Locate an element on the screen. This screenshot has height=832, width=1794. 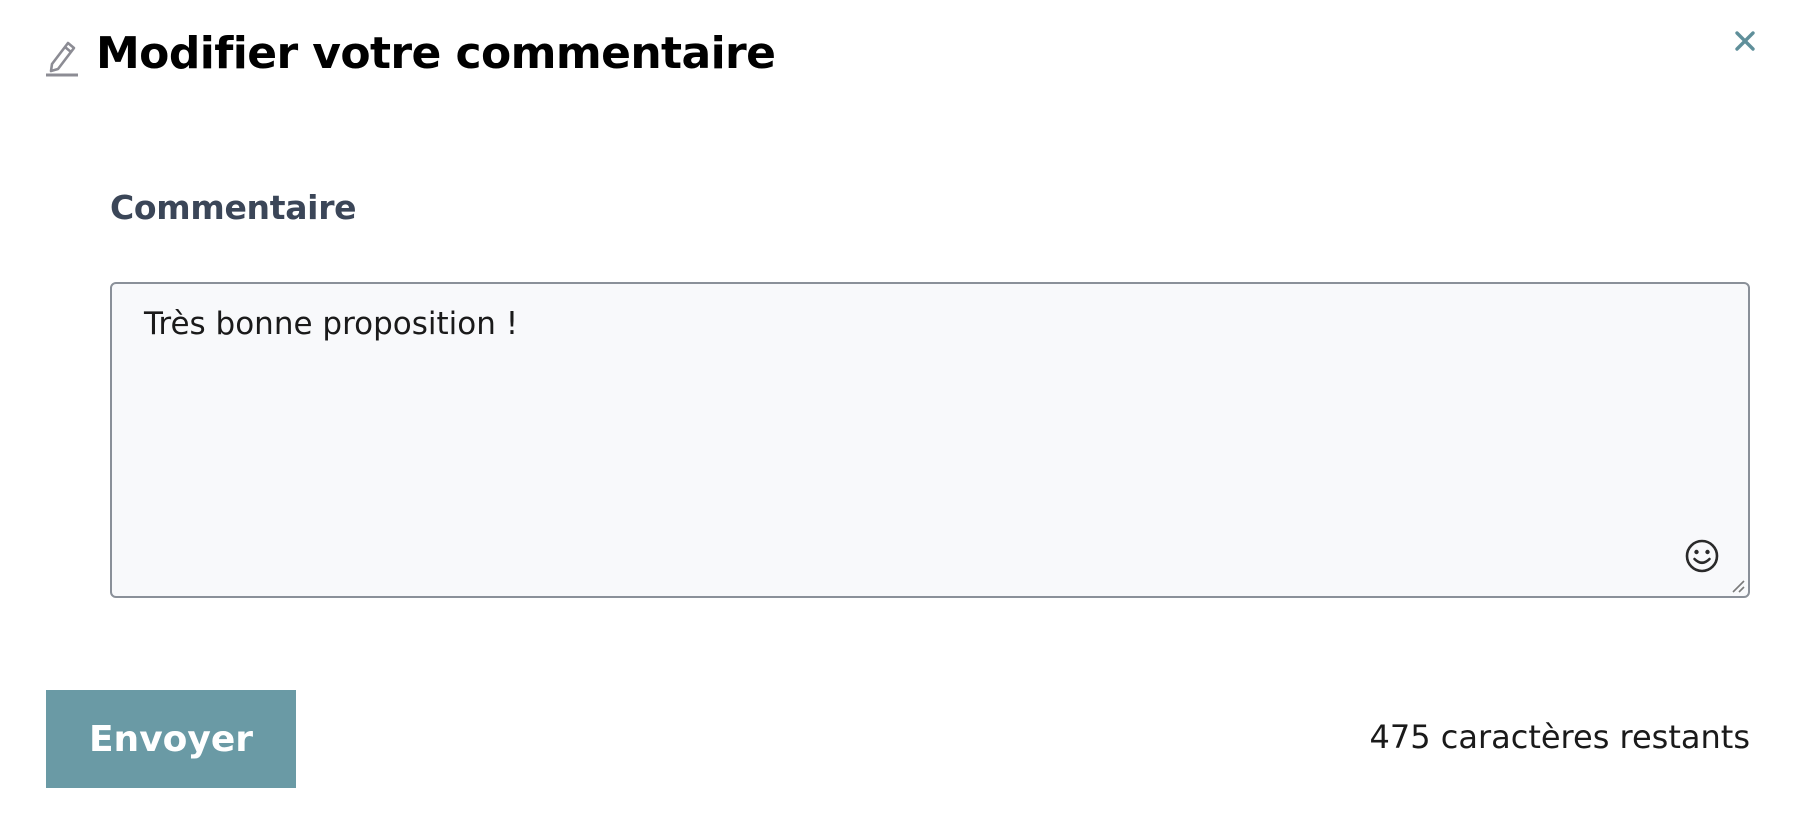
close-button is located at coordinates (1745, 41).